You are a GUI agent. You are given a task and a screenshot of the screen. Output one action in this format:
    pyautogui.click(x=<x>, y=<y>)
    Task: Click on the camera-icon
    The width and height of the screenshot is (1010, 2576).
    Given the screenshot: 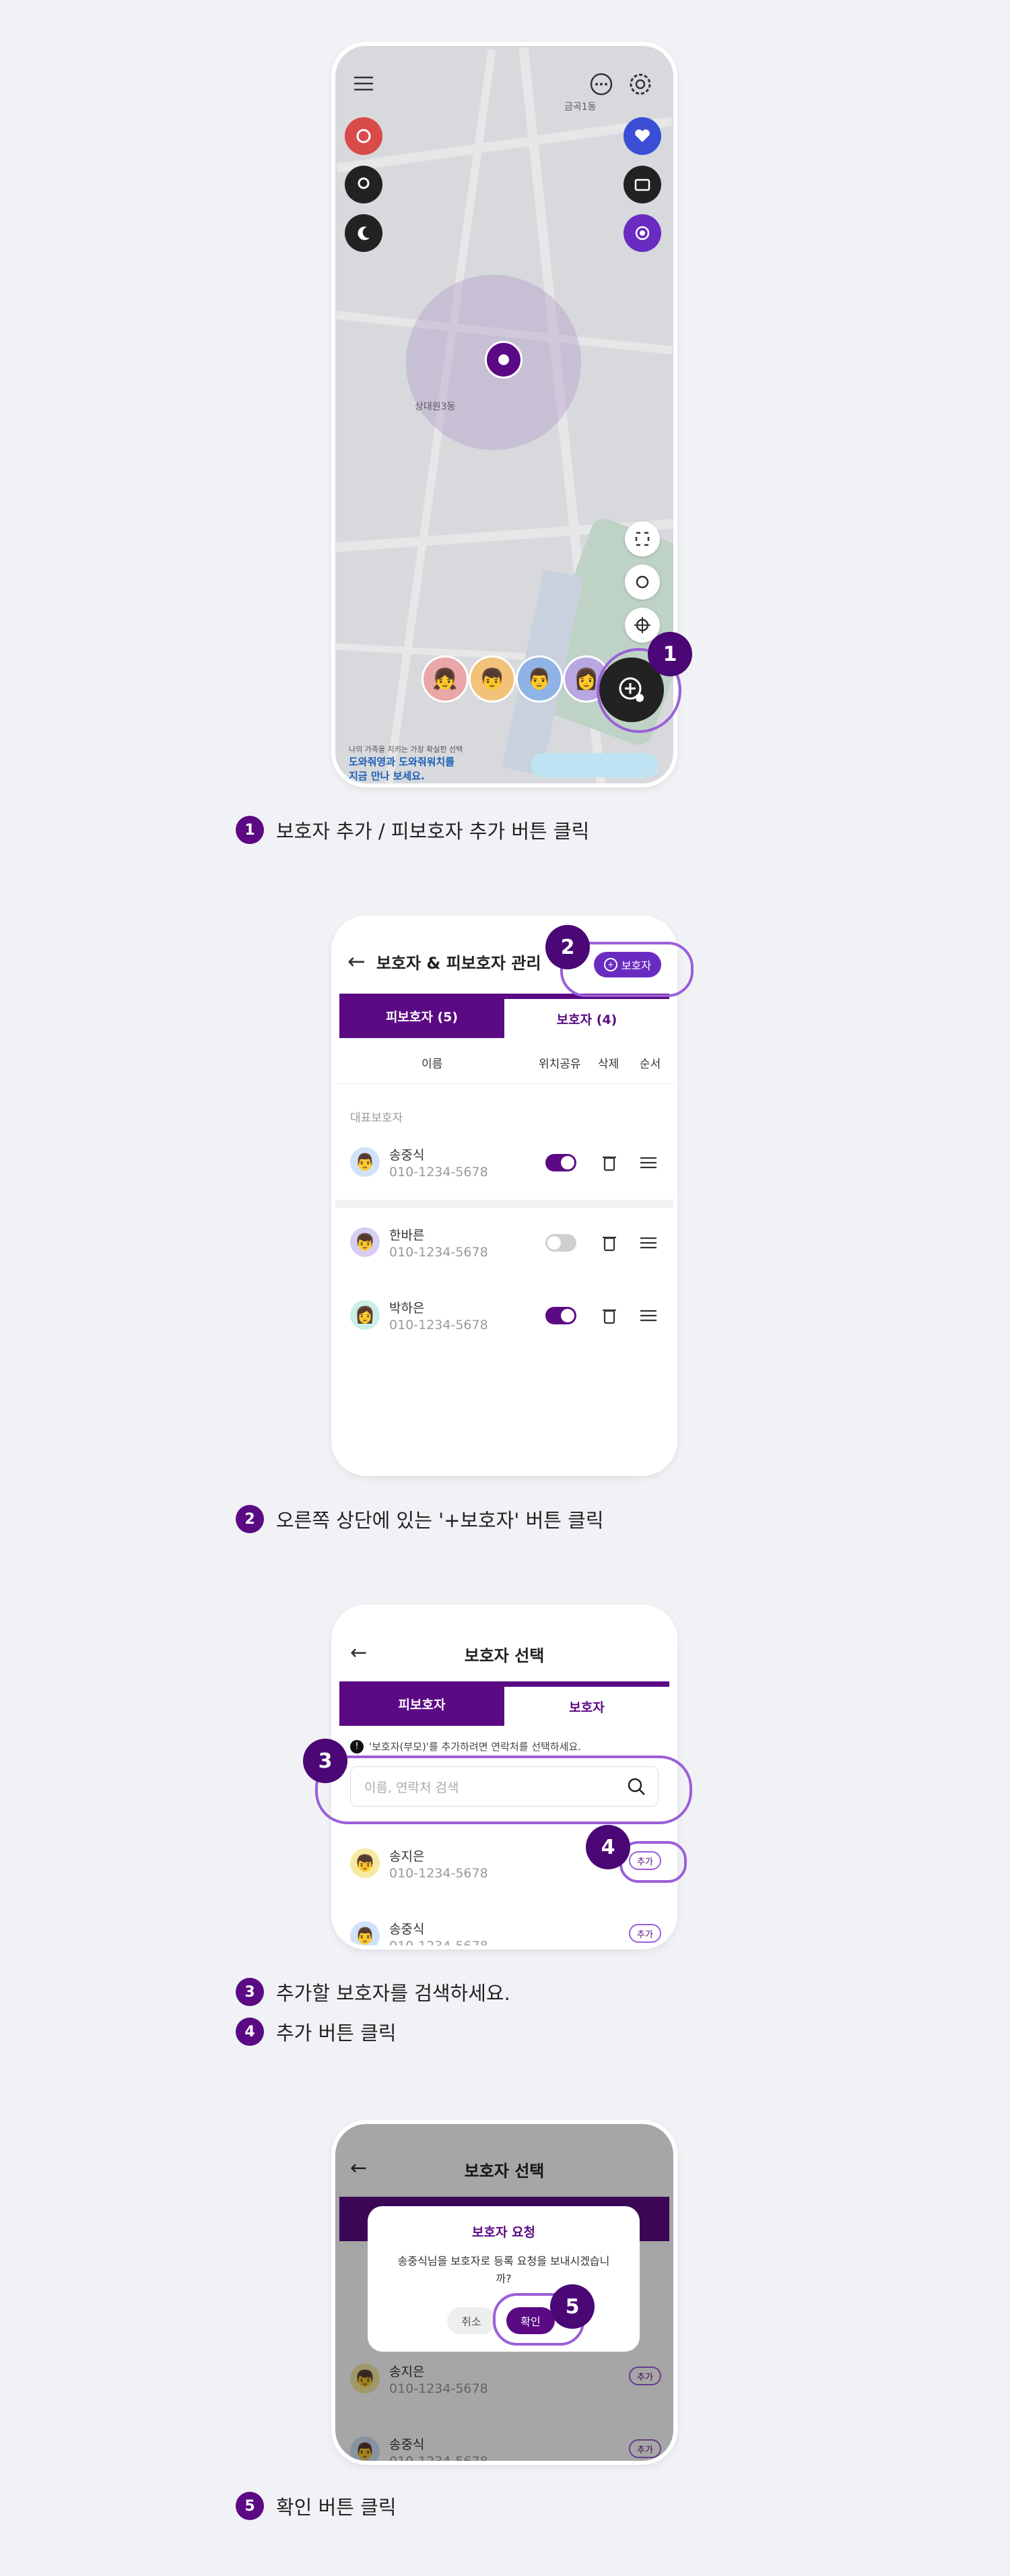 What is the action you would take?
    pyautogui.click(x=642, y=582)
    